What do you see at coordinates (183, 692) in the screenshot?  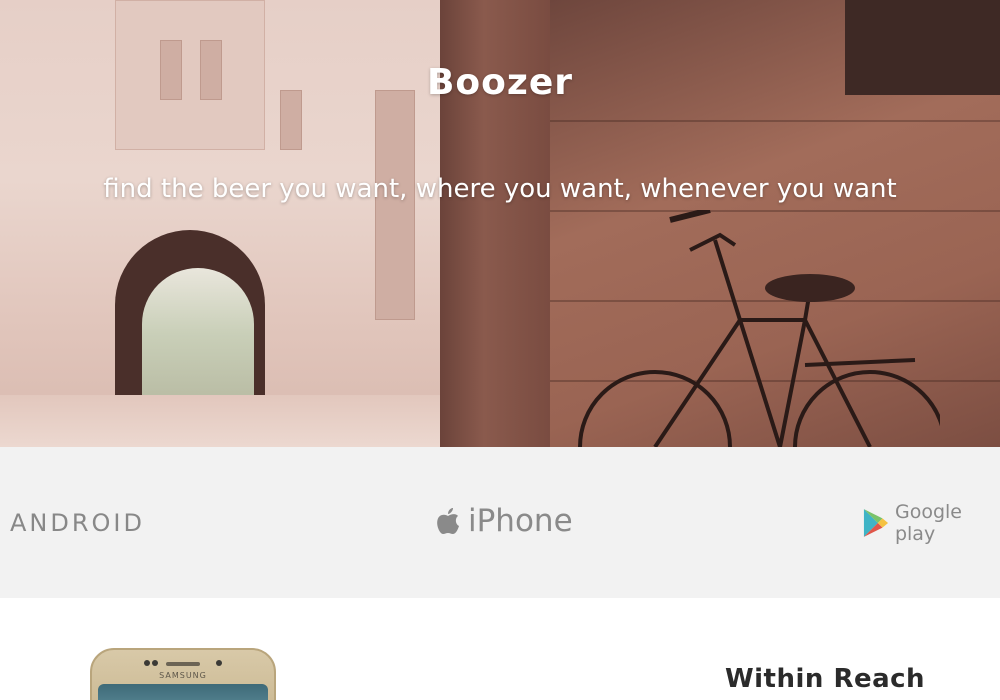 I see `phone-screen` at bounding box center [183, 692].